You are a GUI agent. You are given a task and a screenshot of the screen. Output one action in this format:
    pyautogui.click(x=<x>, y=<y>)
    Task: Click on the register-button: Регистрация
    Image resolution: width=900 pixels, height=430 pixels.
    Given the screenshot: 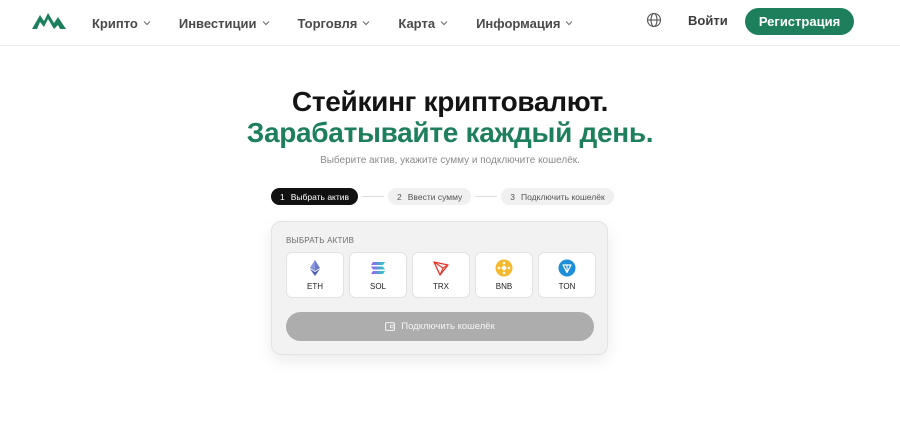 What is the action you would take?
    pyautogui.click(x=799, y=21)
    